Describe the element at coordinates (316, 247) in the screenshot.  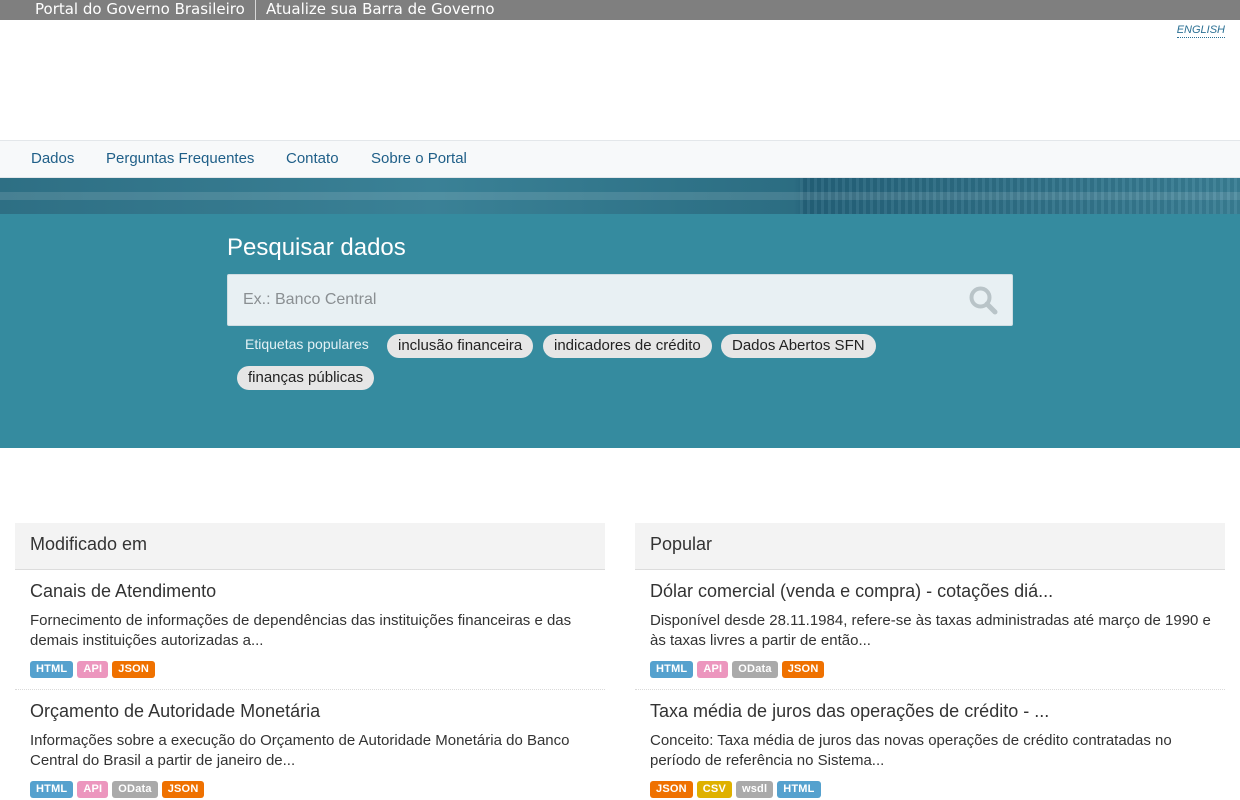
I see `search-title: Pesquisar dados` at that location.